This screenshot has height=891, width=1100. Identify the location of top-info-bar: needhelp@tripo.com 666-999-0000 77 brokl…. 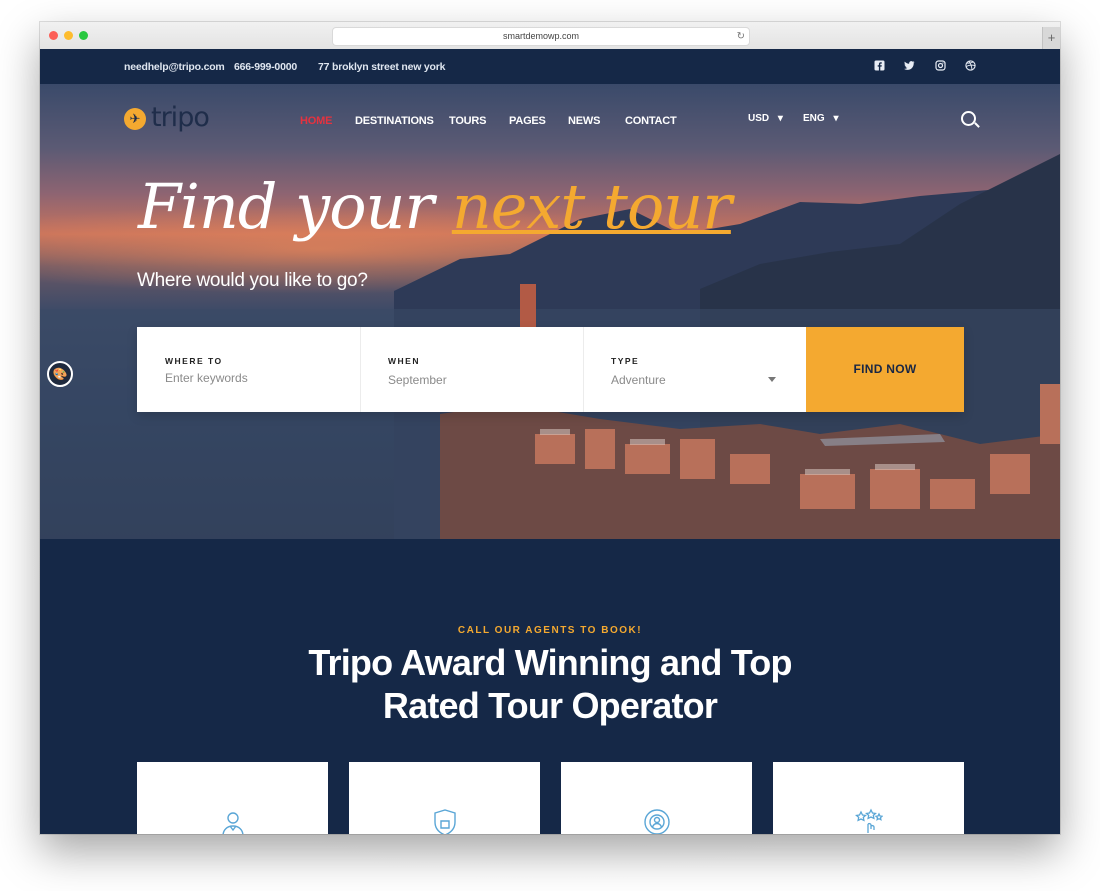
(550, 66).